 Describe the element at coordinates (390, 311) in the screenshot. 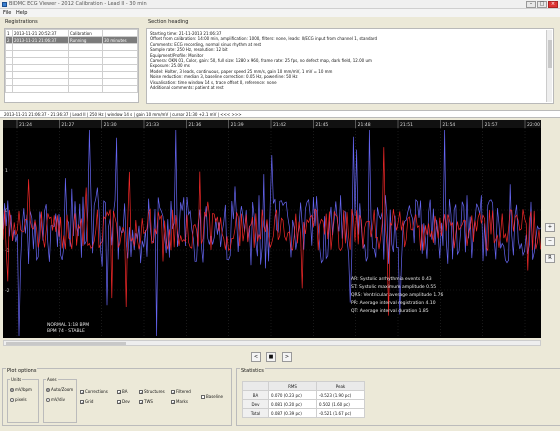

I see `plot-readout-text: QT: Average interval duration 1.85` at that location.